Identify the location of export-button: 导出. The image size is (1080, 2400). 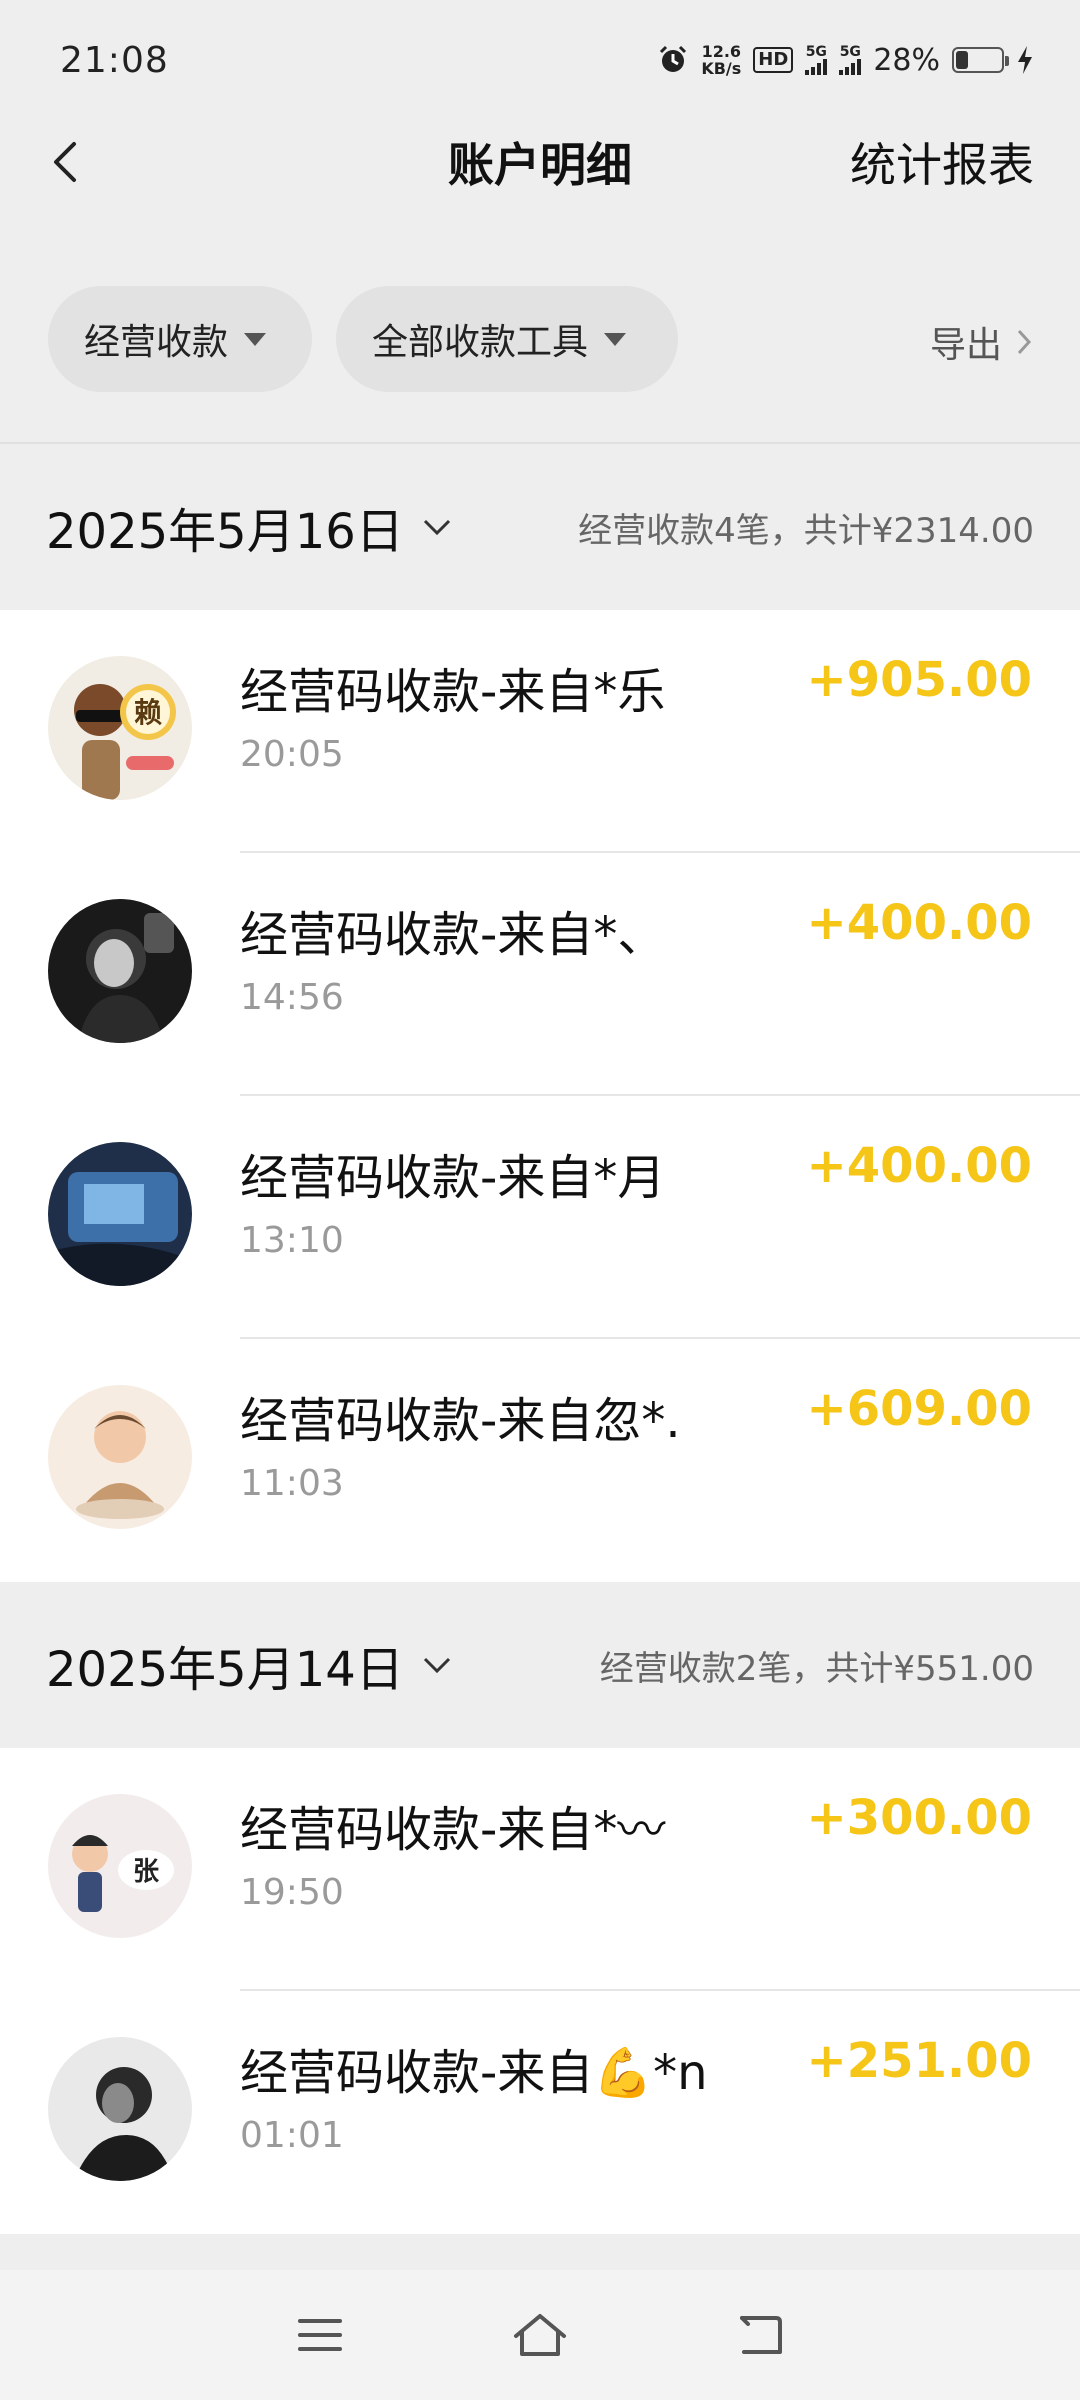
(981, 342).